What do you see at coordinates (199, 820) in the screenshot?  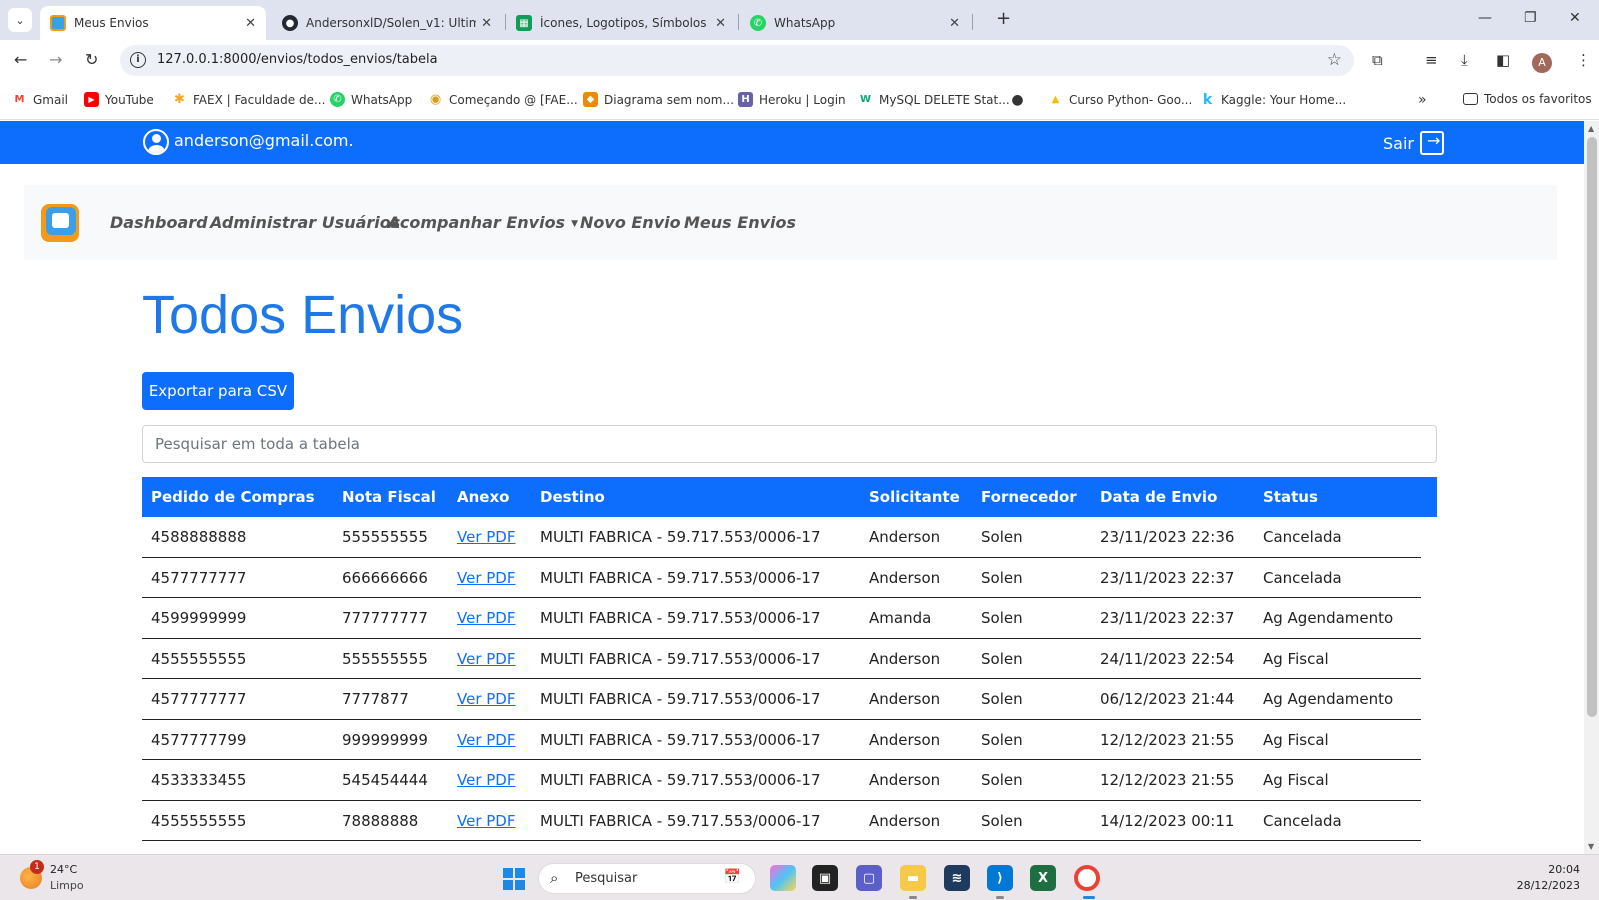 I see `table-cell: 4555555555` at bounding box center [199, 820].